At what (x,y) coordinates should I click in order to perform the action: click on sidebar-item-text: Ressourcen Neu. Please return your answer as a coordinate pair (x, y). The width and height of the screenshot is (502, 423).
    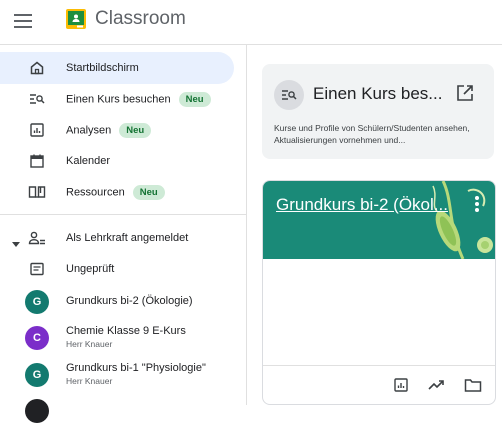
    Looking at the image, I should click on (115, 192).